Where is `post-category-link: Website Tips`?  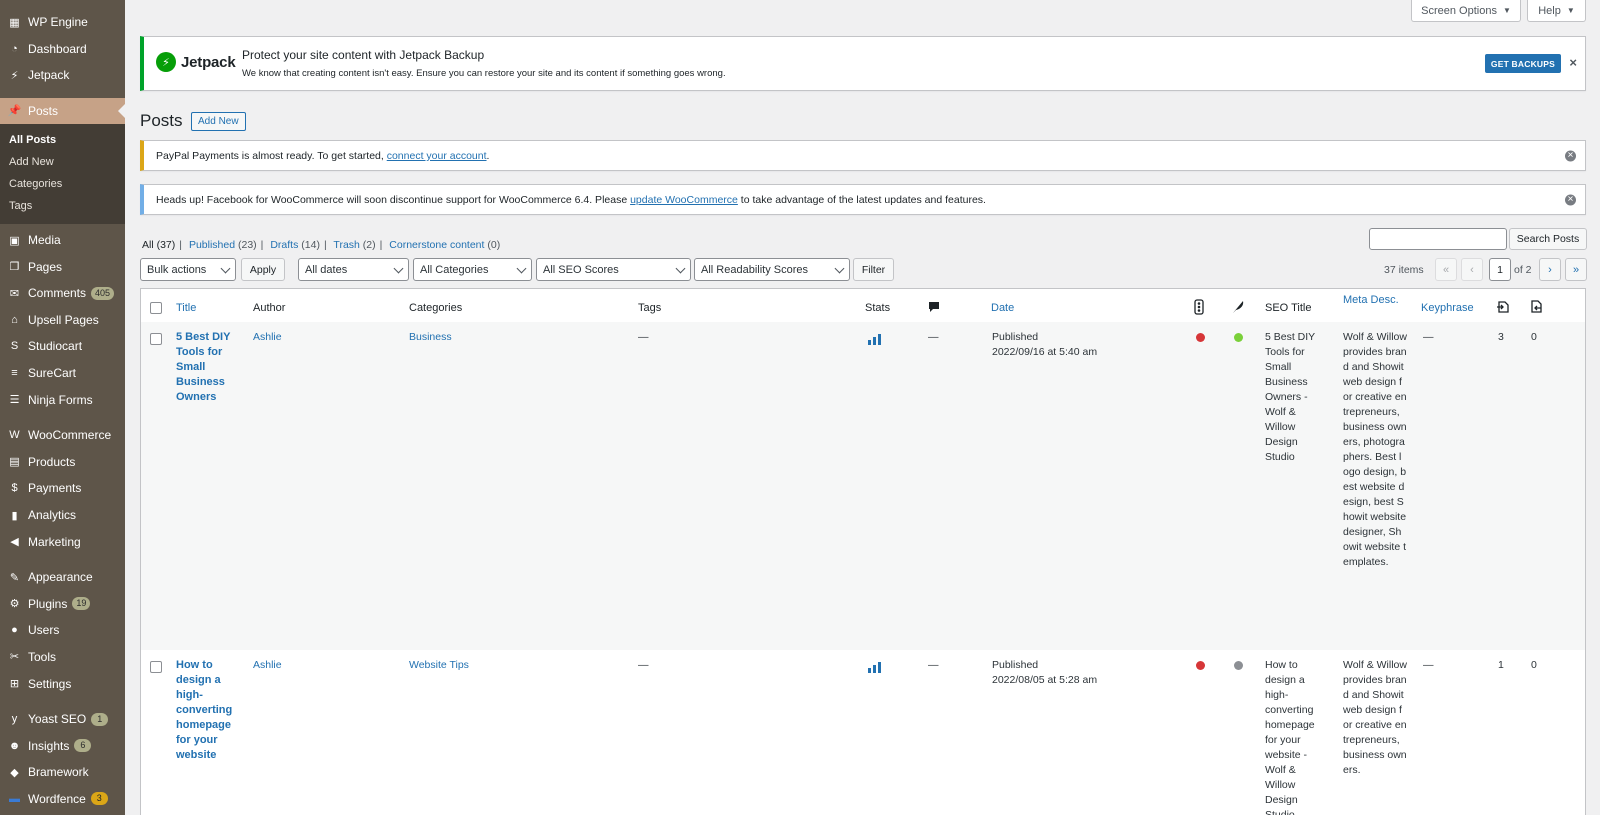 post-category-link: Website Tips is located at coordinates (439, 665).